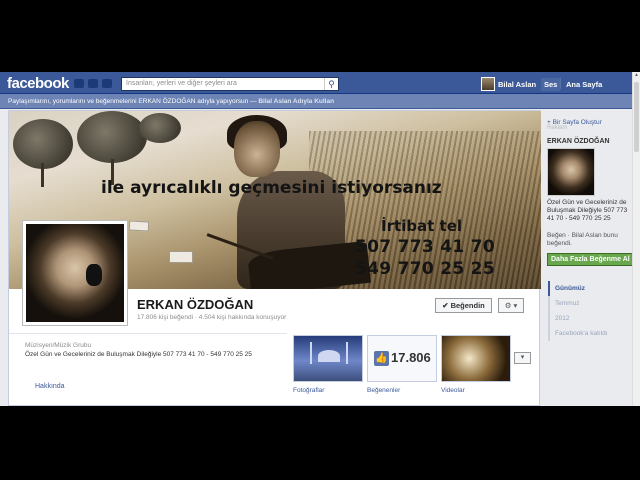  Describe the element at coordinates (42, 175) in the screenshot. I see `tree-trunk` at that location.